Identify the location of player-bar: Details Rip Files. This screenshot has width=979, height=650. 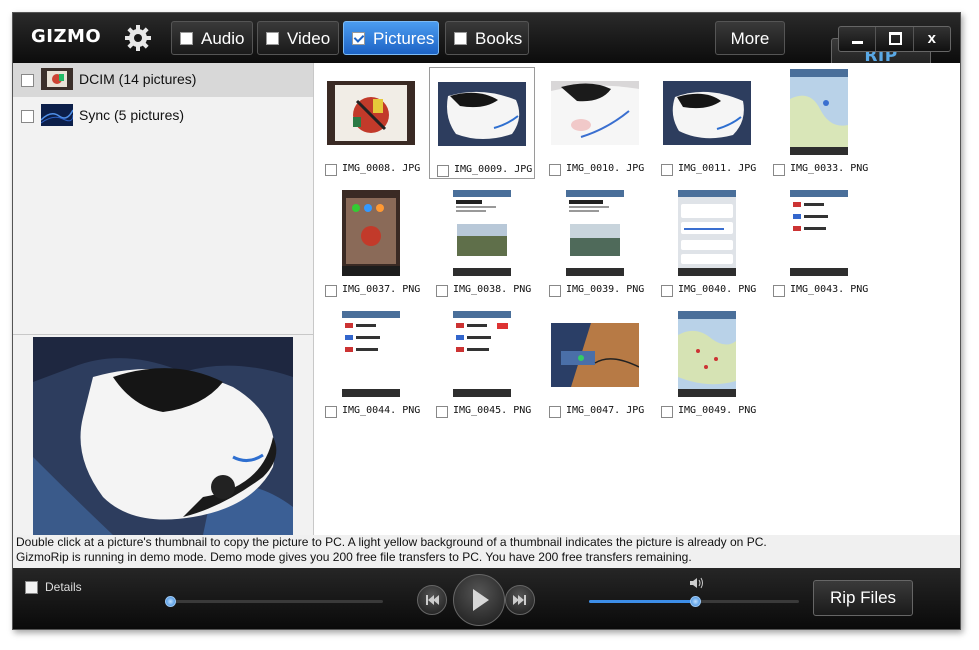
(486, 598).